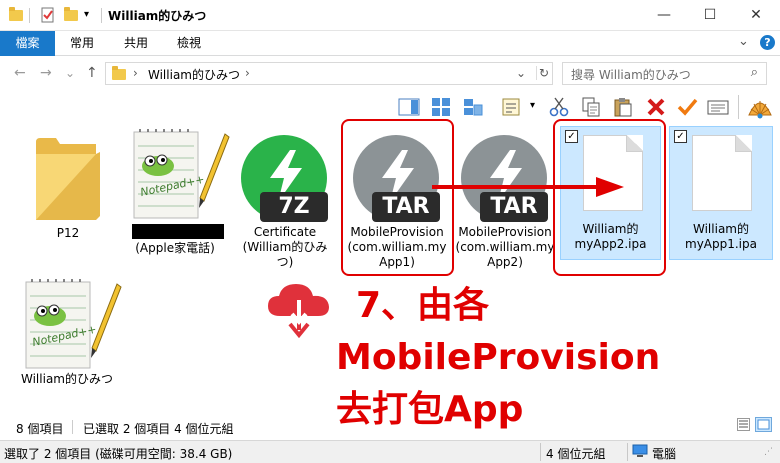 Image resolution: width=780 pixels, height=463 pixels. Describe the element at coordinates (640, 451) in the screenshot. I see `computer-icon` at that location.